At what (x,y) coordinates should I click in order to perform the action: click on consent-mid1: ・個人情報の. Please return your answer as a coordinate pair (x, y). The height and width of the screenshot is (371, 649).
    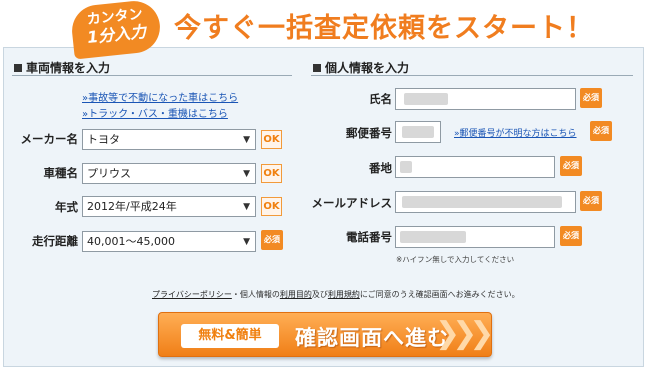
    Looking at the image, I should click on (255, 294).